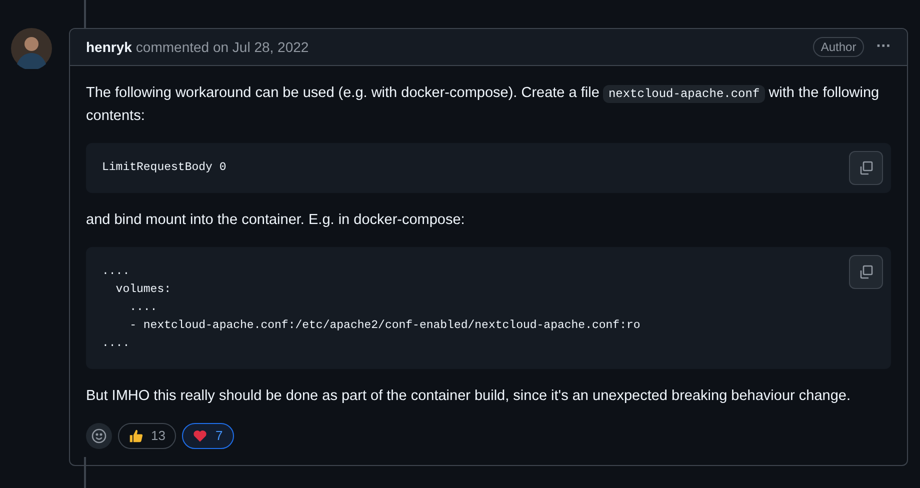 This screenshot has width=920, height=488. I want to click on paragraph-text: The following workaround can be used (e.g. with docker-compose). Create a file, so click(343, 93).